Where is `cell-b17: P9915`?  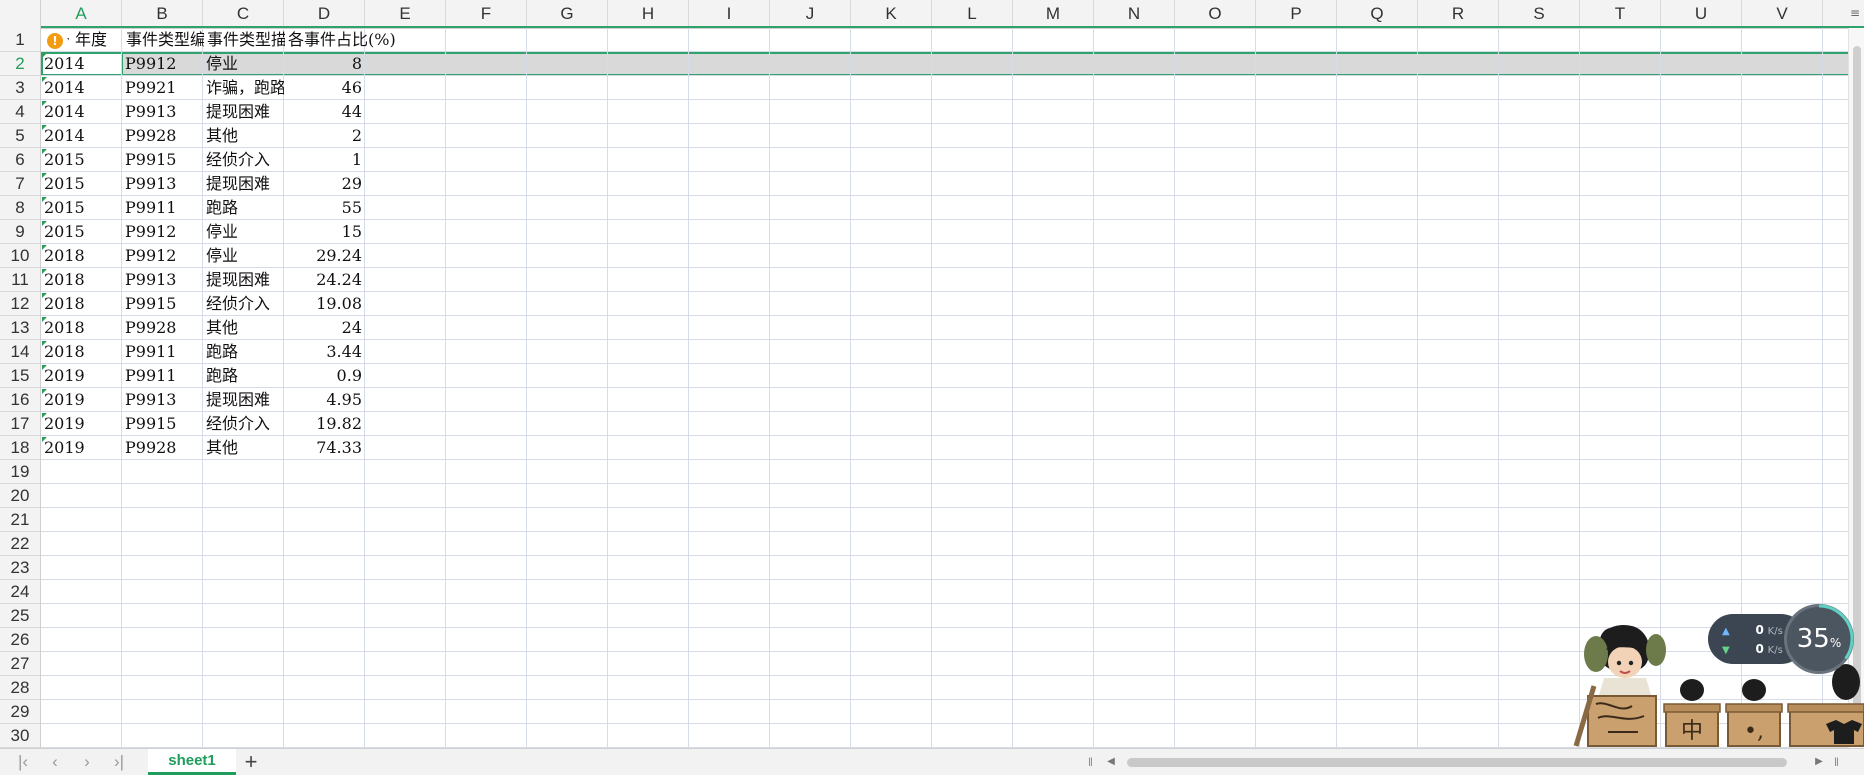
cell-b17: P9915 is located at coordinates (162, 424).